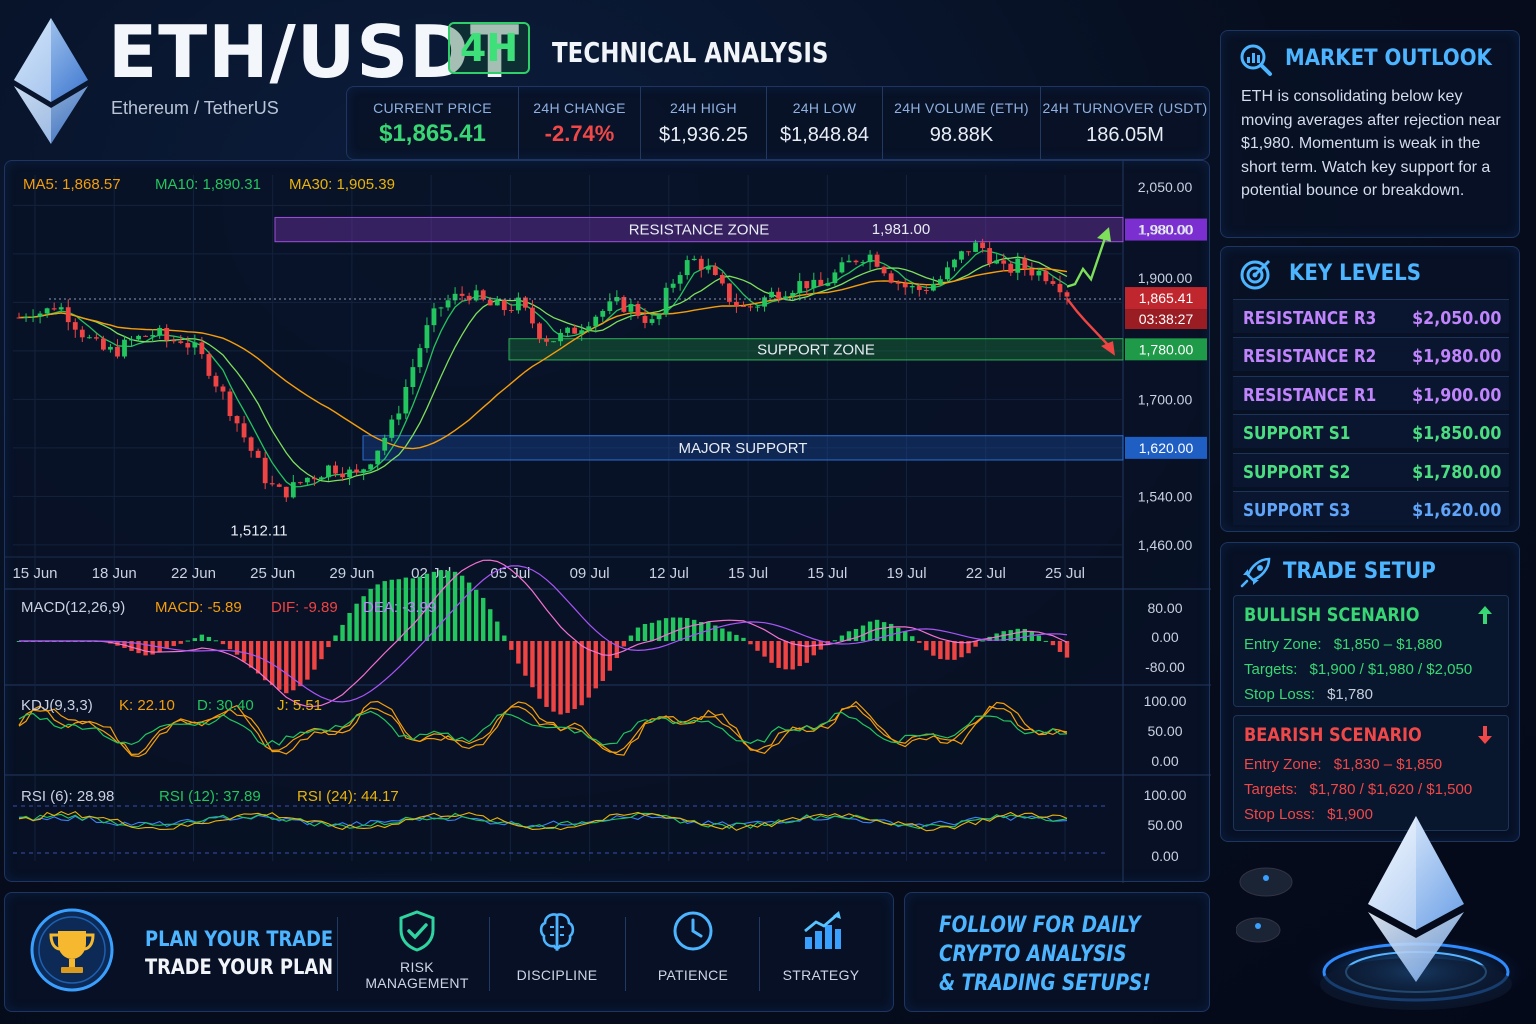  I want to click on pillar-label: DISCIPLINE, so click(557, 975).